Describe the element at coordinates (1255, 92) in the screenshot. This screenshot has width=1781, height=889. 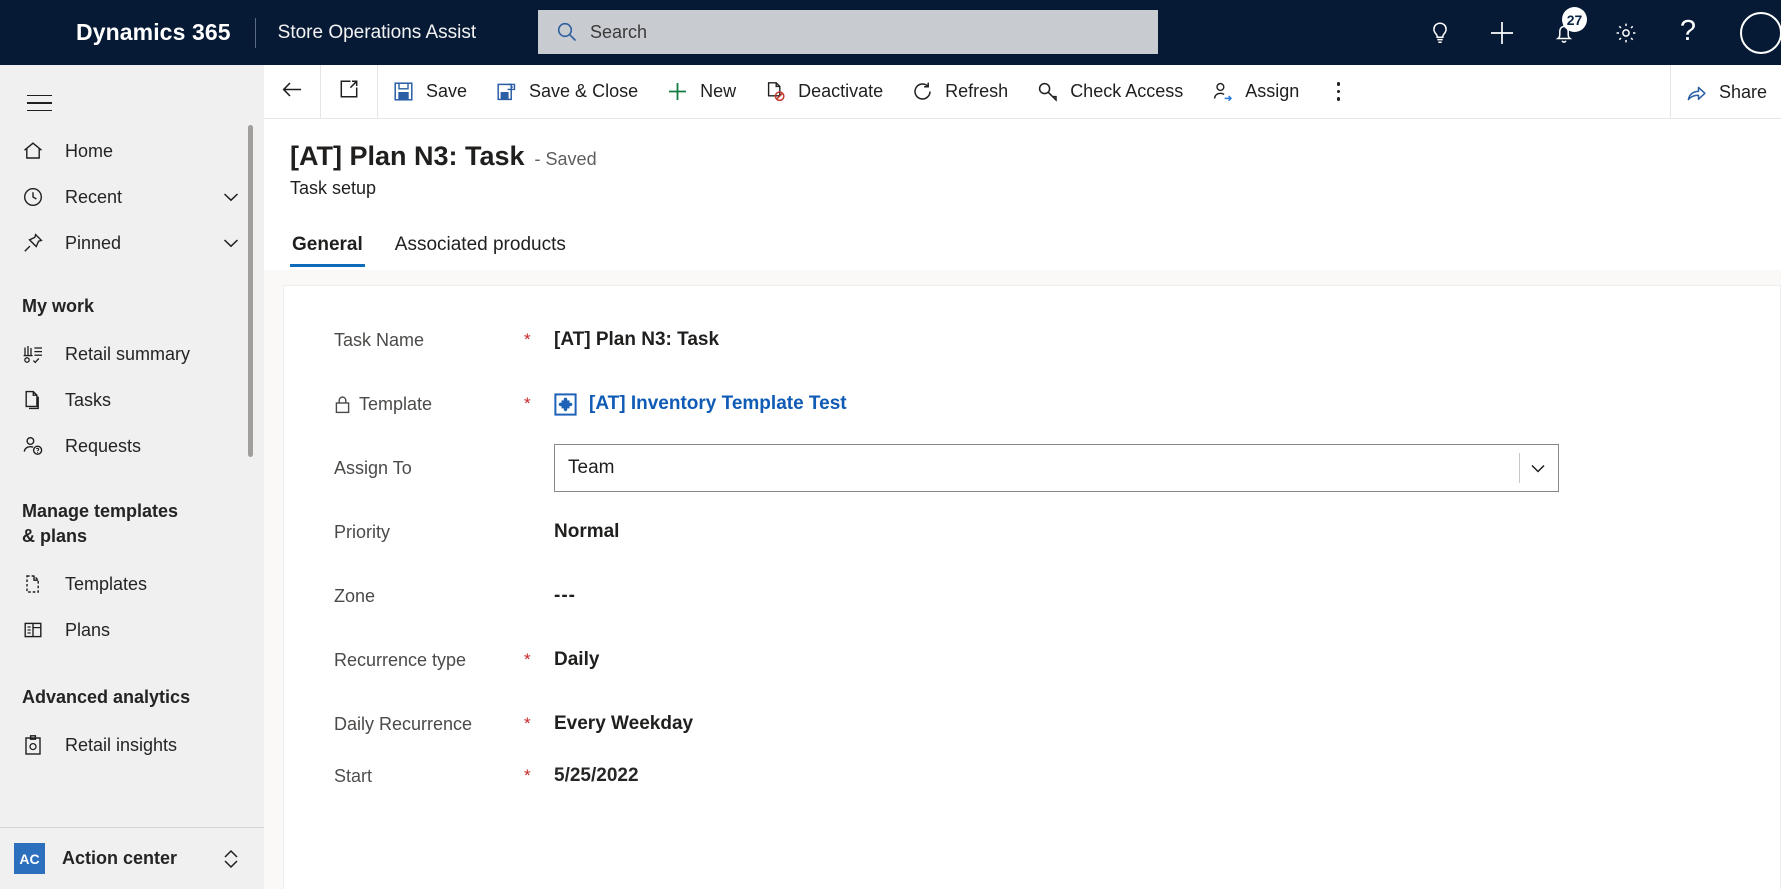
I see `assign-button: Assign` at that location.